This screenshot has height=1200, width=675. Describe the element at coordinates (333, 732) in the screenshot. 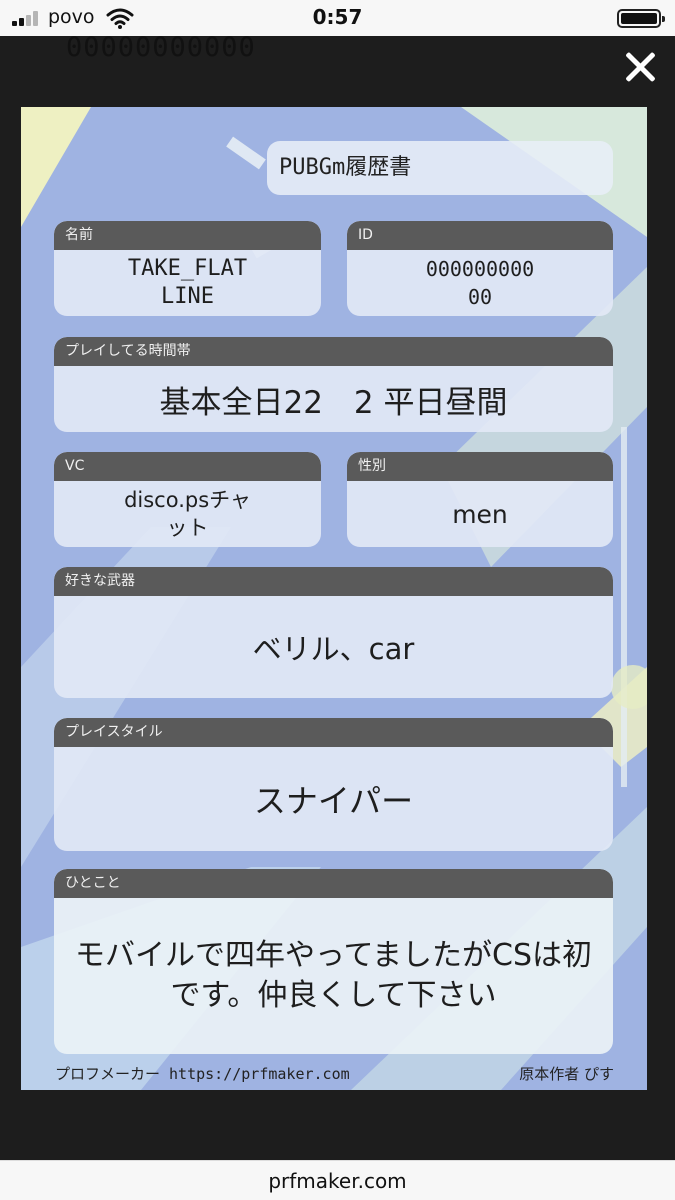

I see `play-style-label: プレイスタイル` at that location.